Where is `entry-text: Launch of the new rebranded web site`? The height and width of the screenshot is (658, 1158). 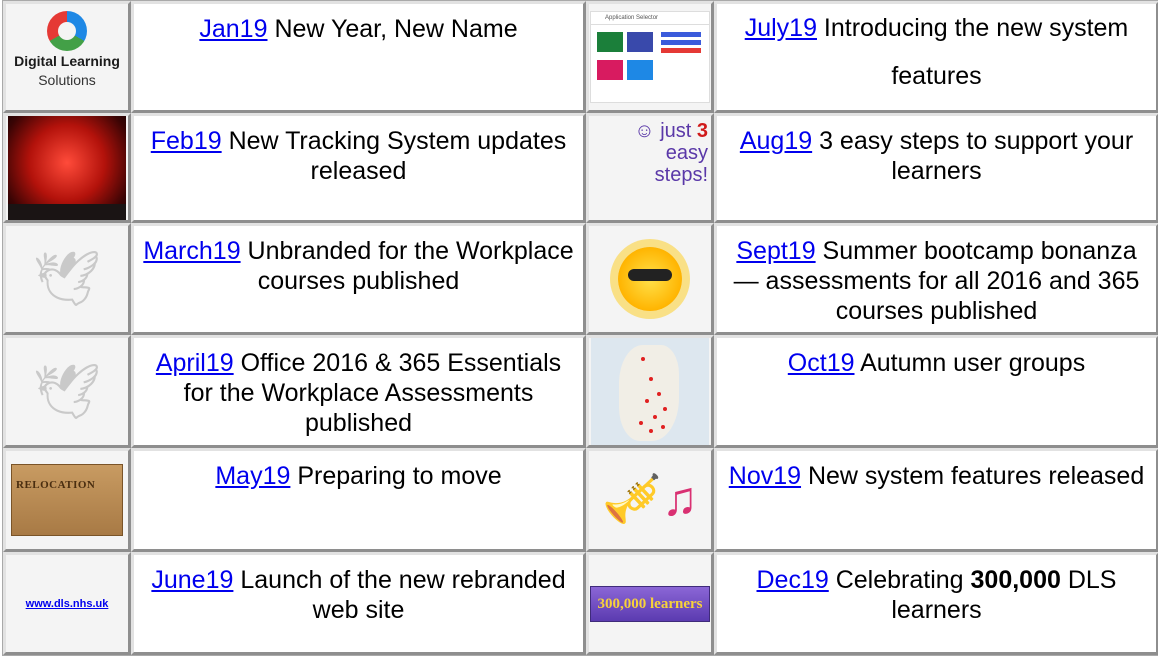 entry-text: Launch of the new rebranded web site is located at coordinates (399, 595).